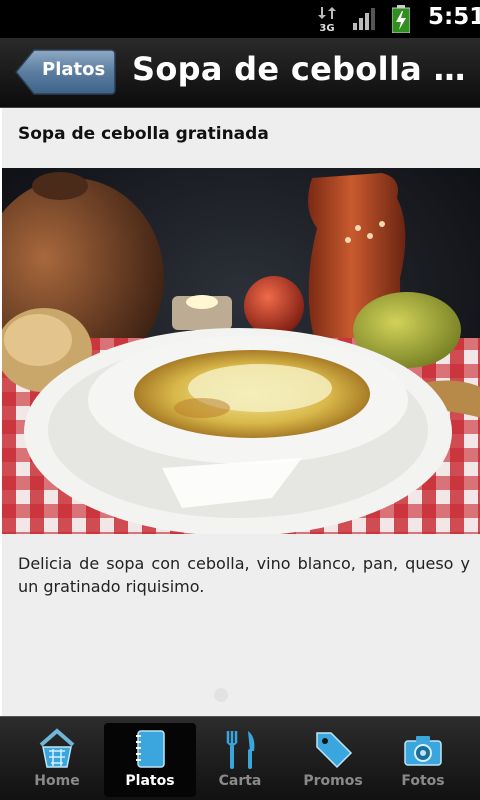 The height and width of the screenshot is (800, 480). I want to click on bottom-tab-bar: Home Platos Carta Promos Fotos, so click(240, 758).